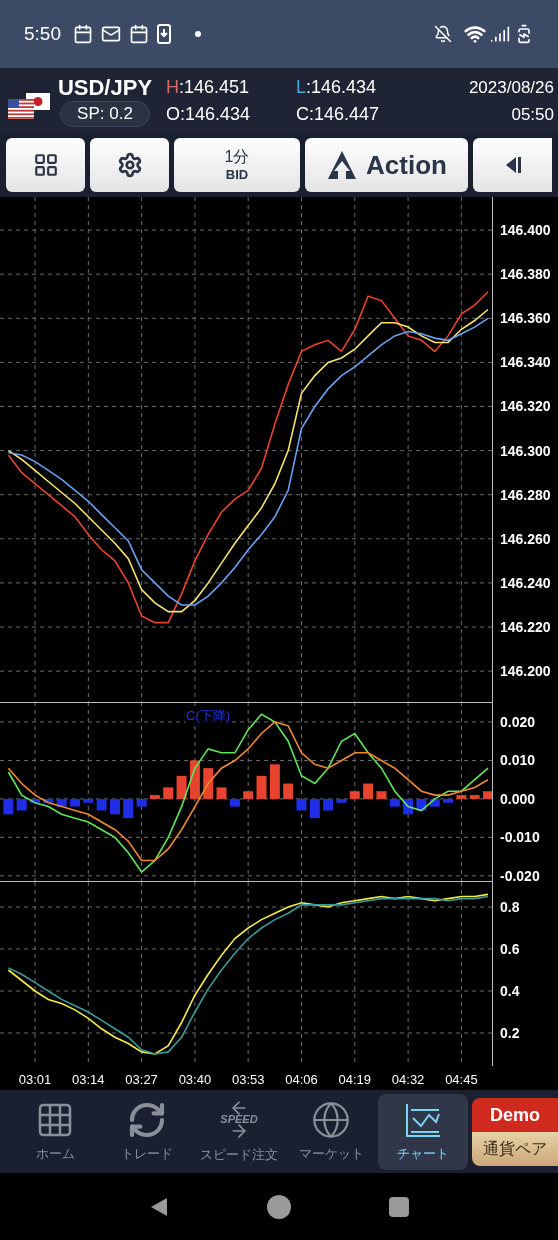 The height and width of the screenshot is (1240, 558). I want to click on currency-pair-button: 通貨ペア, so click(515, 1148).